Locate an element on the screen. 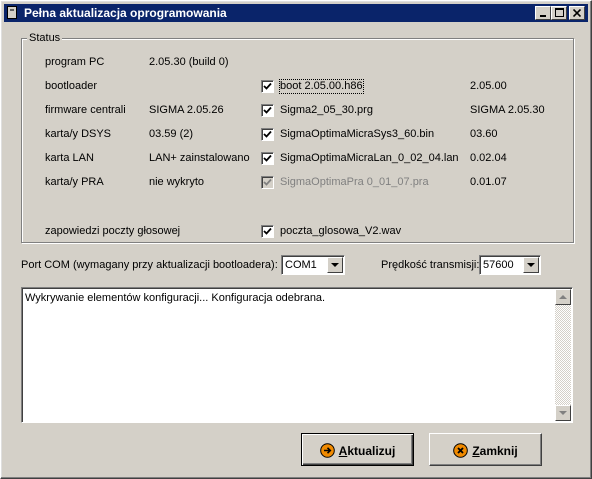 The height and width of the screenshot is (479, 592). row-name: bootloader is located at coordinates (71, 86).